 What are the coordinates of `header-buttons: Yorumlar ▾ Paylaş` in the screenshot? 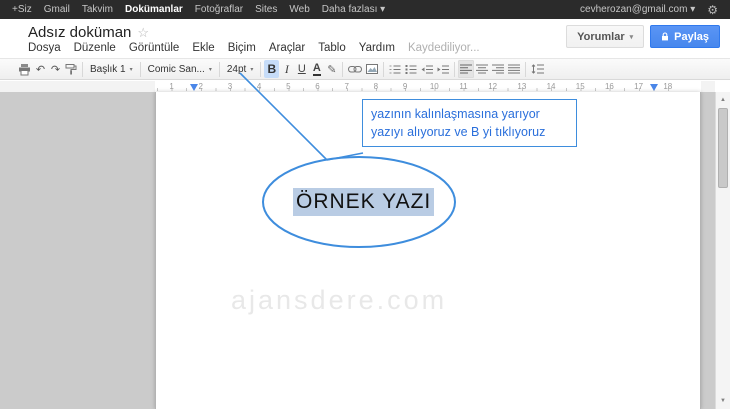 It's located at (643, 36).